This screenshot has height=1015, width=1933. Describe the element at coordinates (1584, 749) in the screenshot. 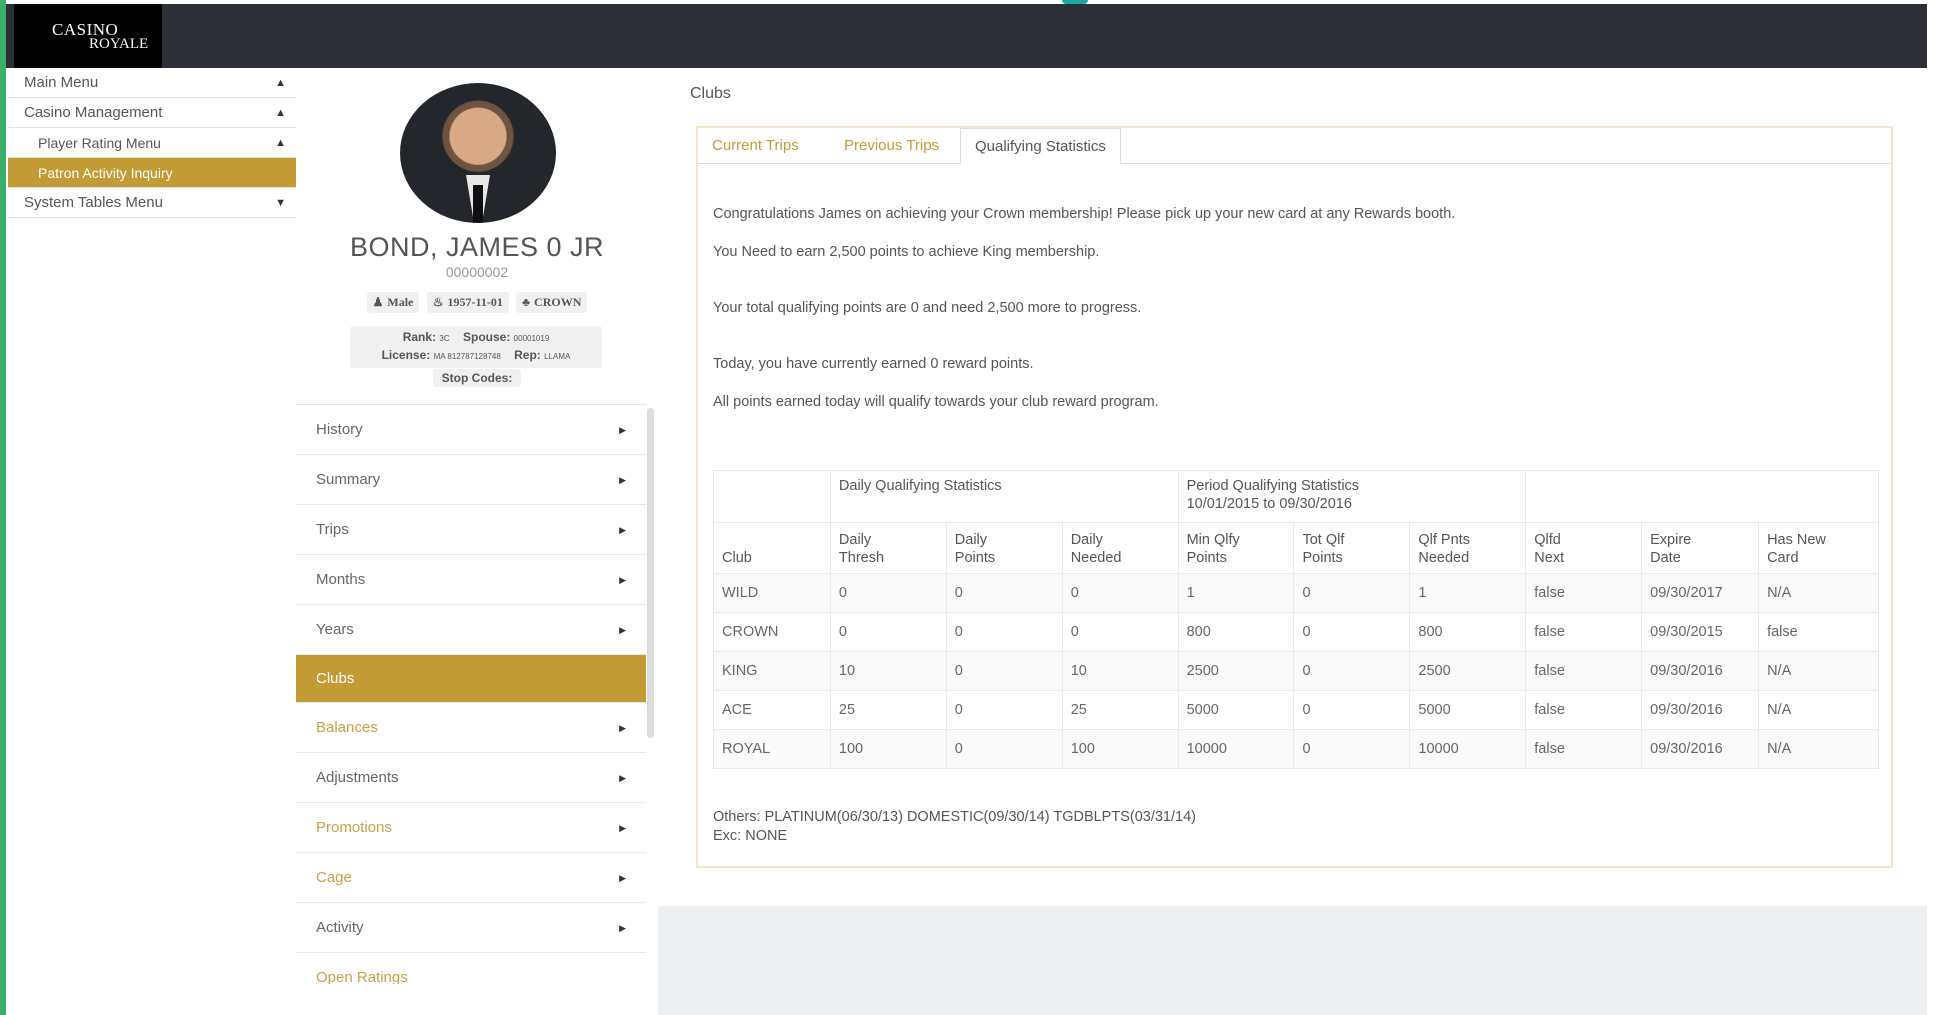

I see `table-cell: false` at that location.